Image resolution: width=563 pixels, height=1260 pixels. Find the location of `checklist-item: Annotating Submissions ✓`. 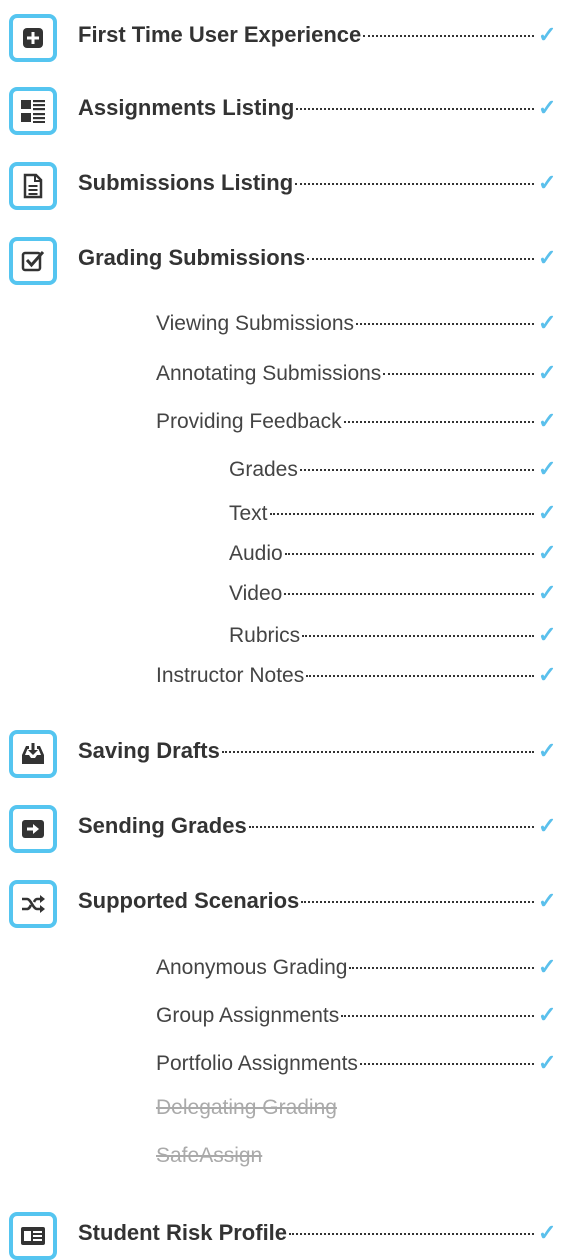

checklist-item: Annotating Submissions ✓ is located at coordinates (281, 374).